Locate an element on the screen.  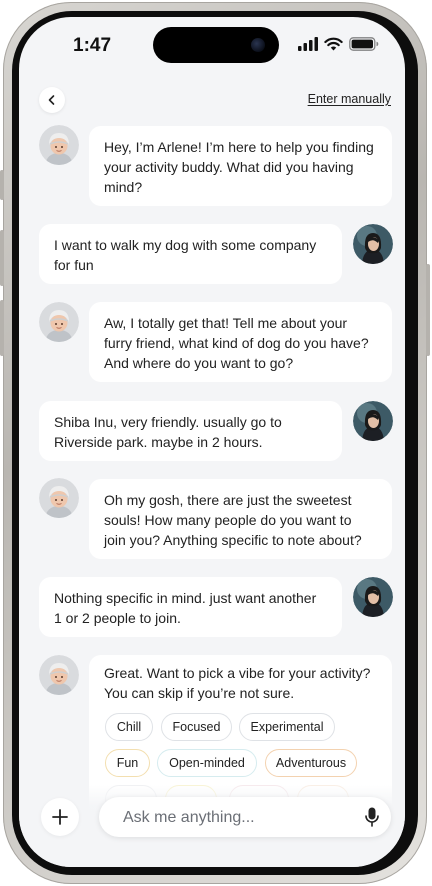
cellular-signal-icon is located at coordinates (308, 44).